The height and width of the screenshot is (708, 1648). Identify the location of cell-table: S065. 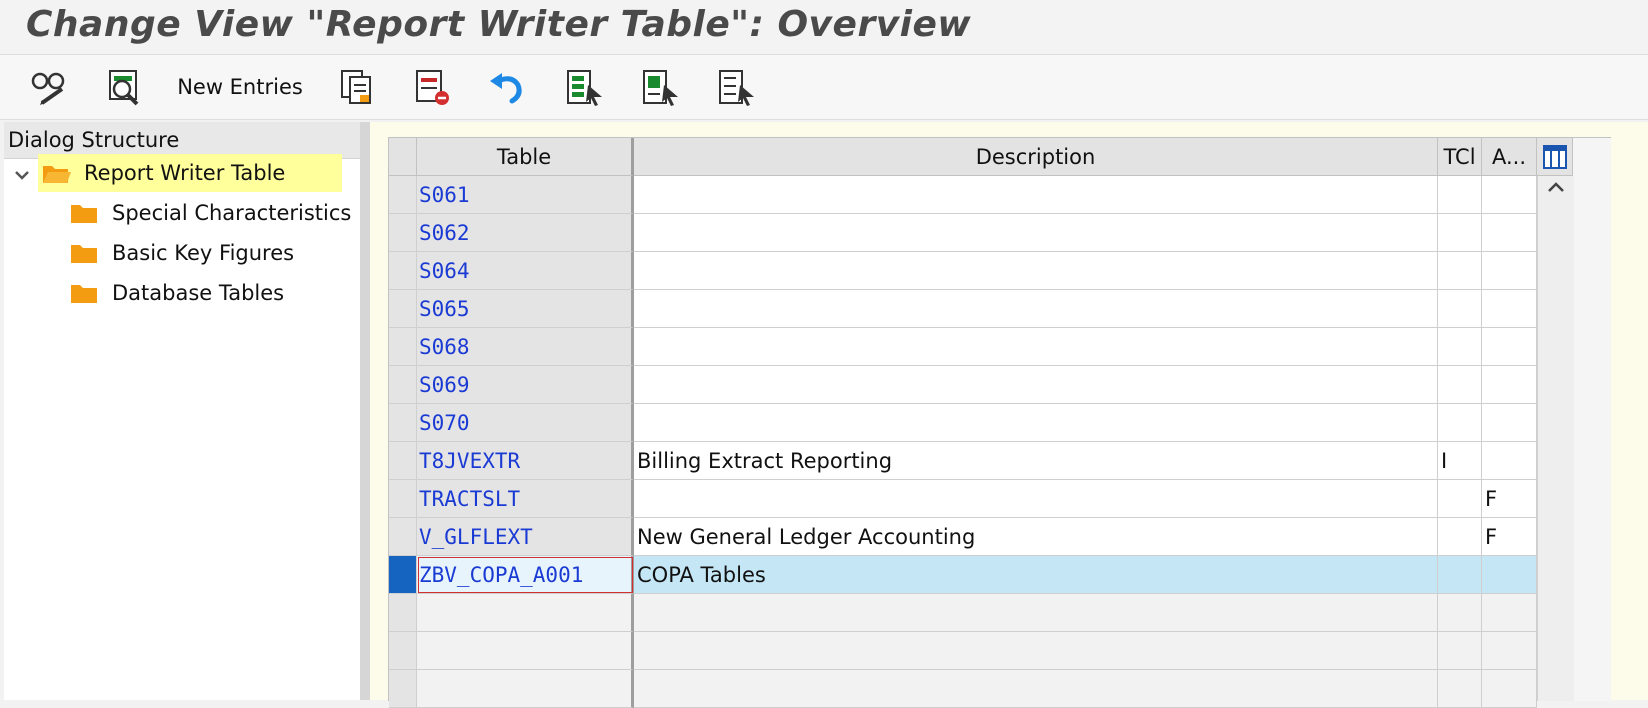
(525, 309).